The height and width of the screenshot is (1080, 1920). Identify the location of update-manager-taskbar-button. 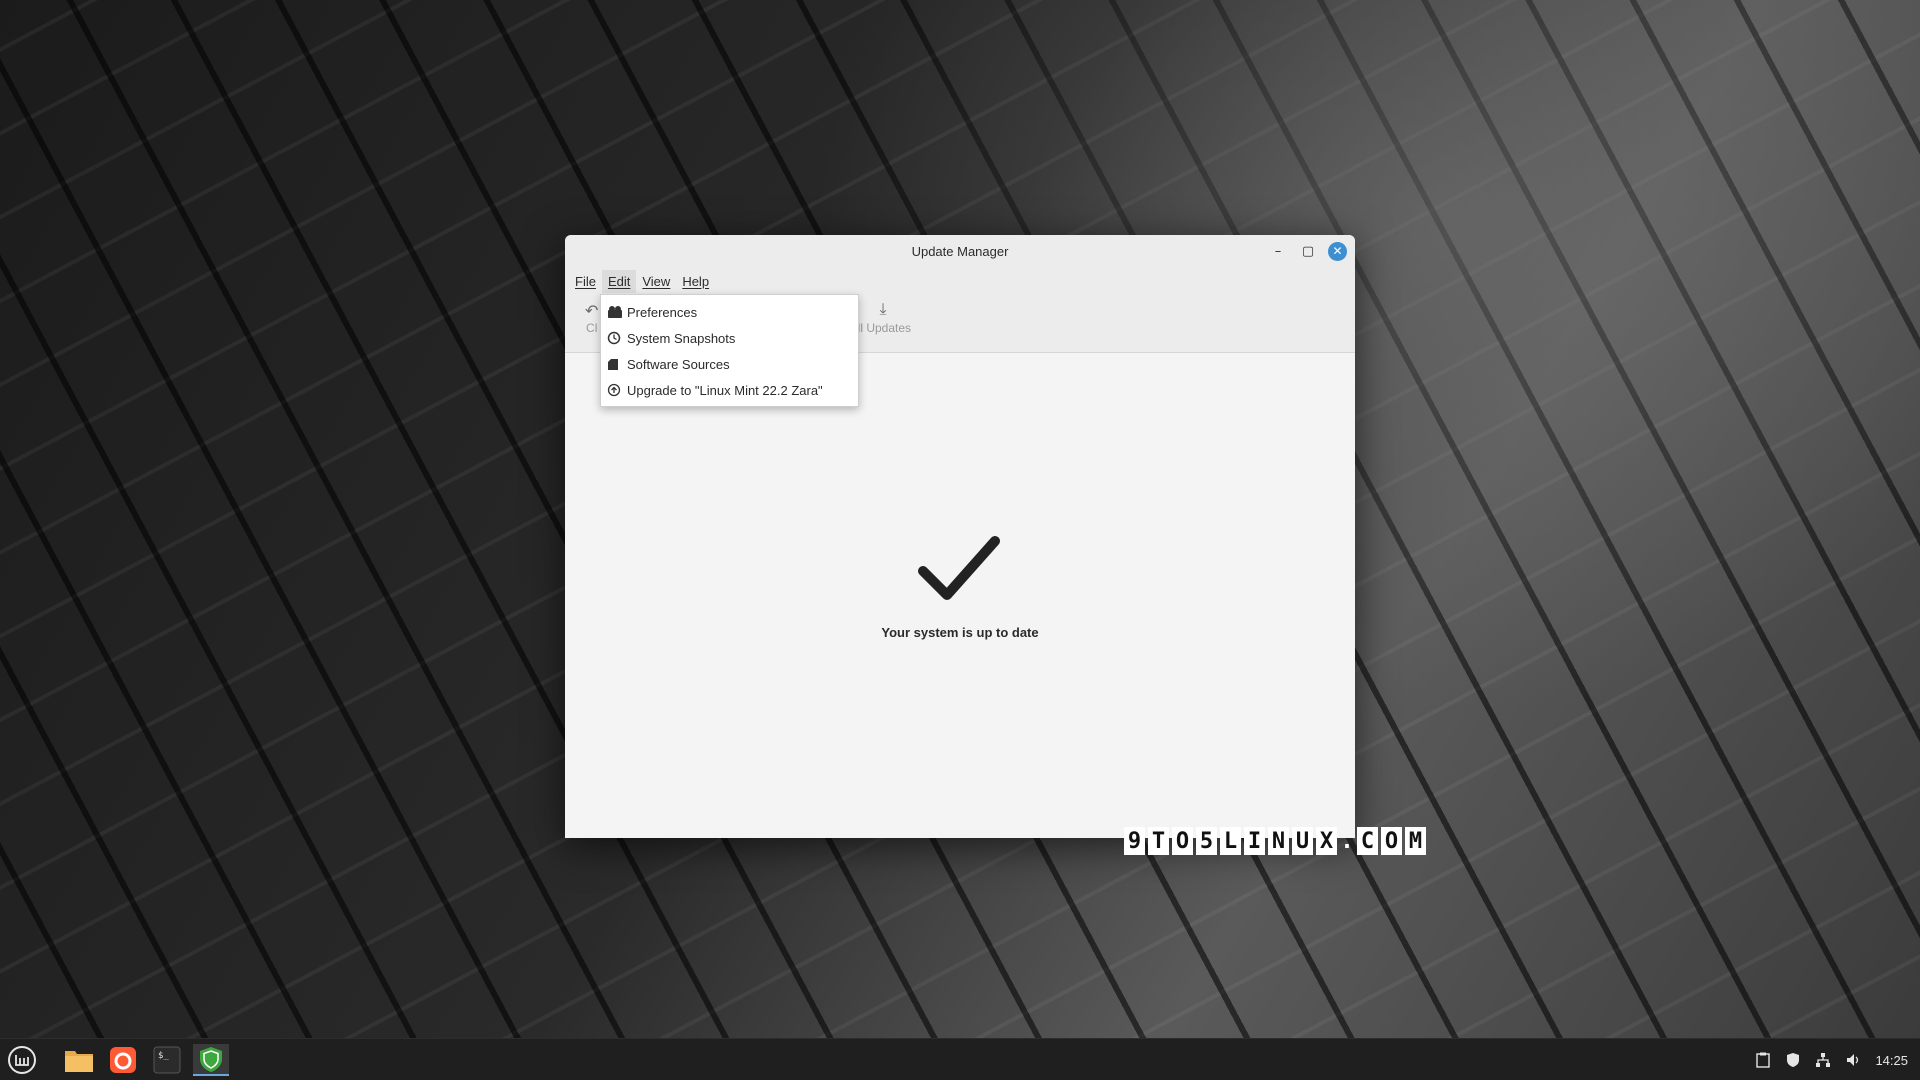
(211, 1060).